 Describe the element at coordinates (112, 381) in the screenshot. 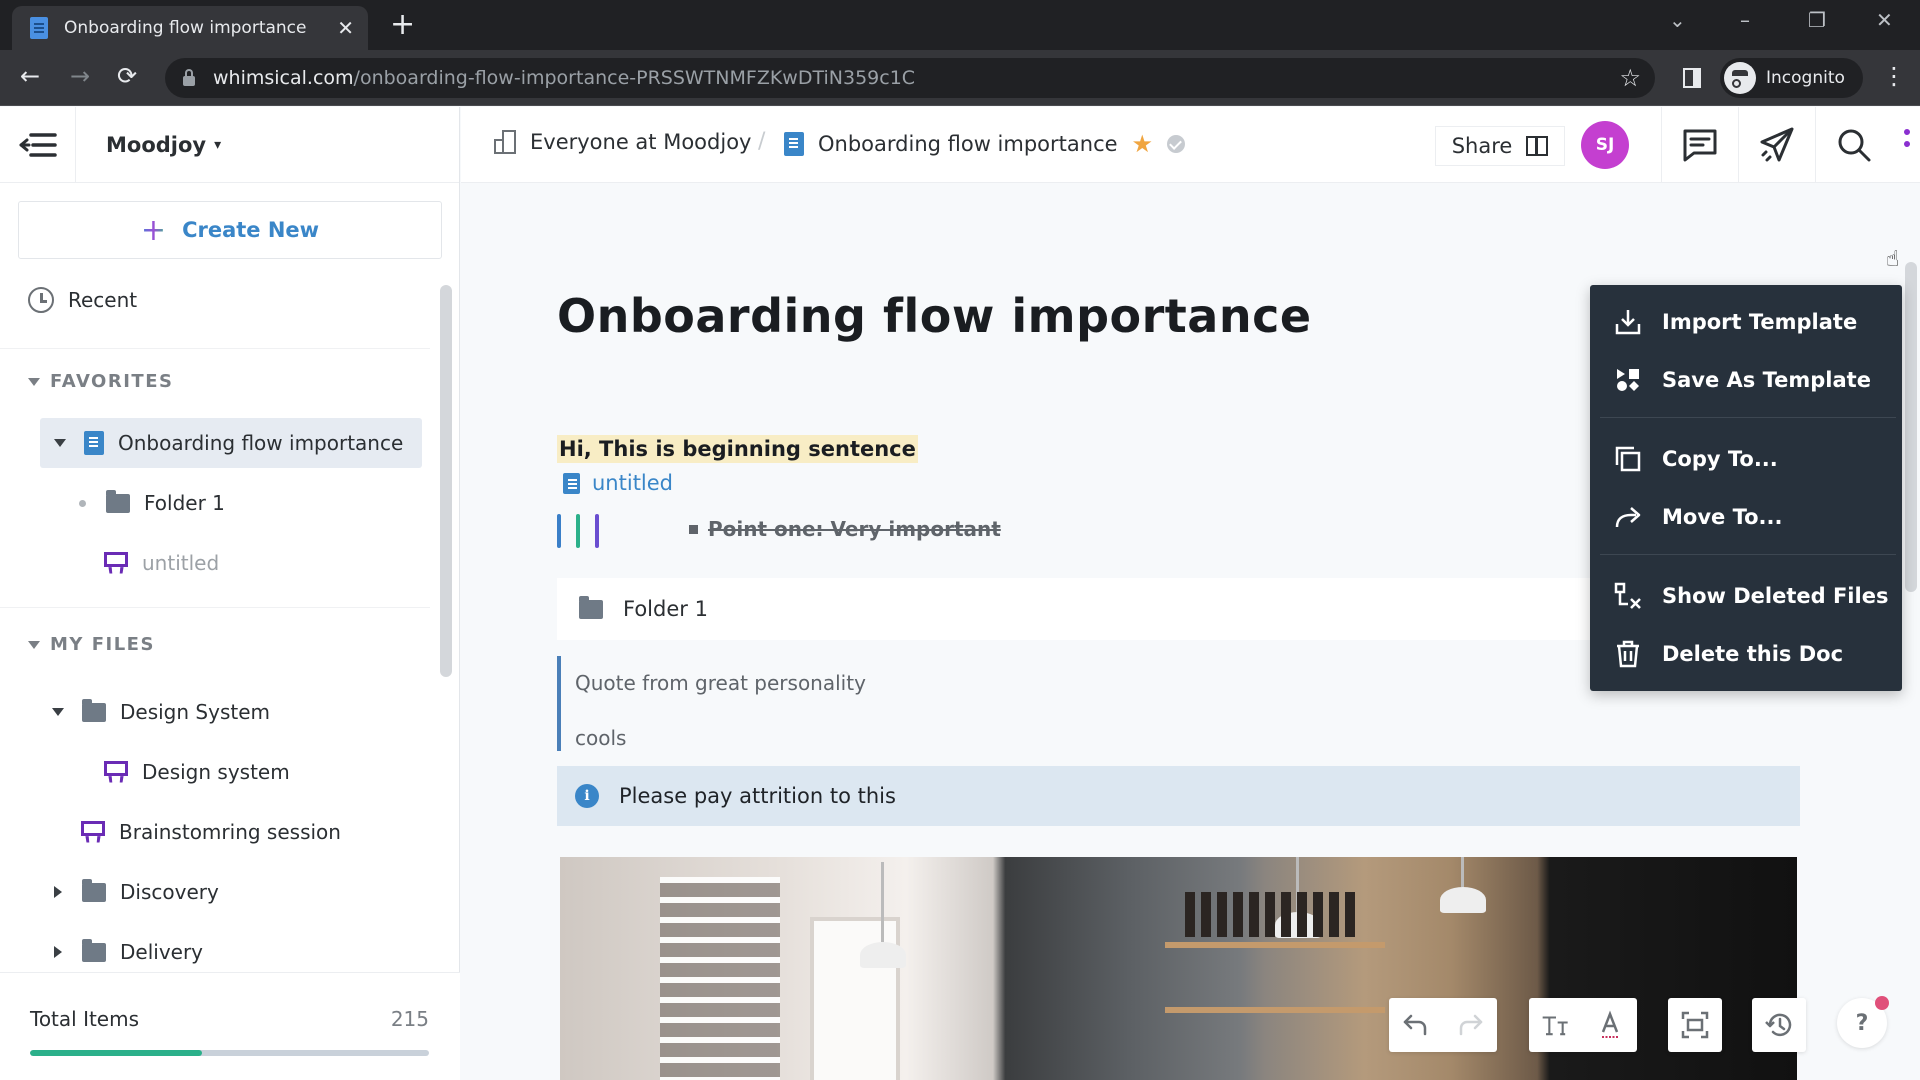

I see `favorites-header: FAVORITES` at that location.